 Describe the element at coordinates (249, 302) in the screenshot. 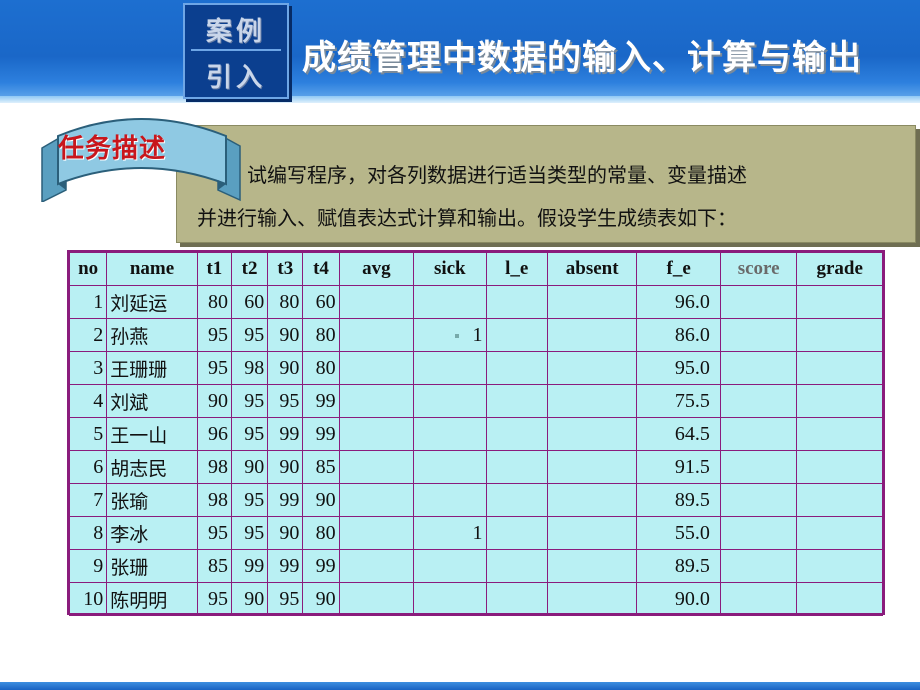

I see `cell-t2: 60` at that location.